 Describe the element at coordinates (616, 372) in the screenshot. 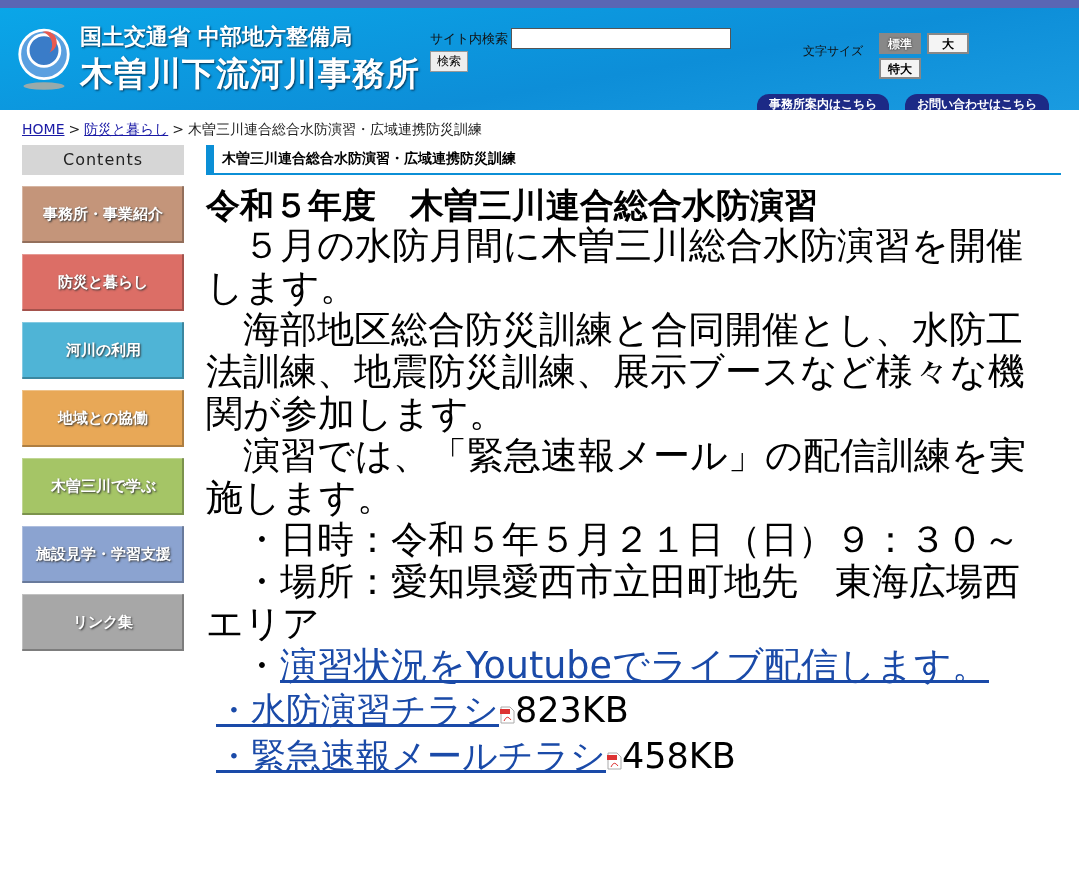

I see `paragraph: 海部地区総合防災訓練と合同開催とし、水防工法訓練、地震防災訓練、展示ブースなど様々な機関が参加します。` at that location.